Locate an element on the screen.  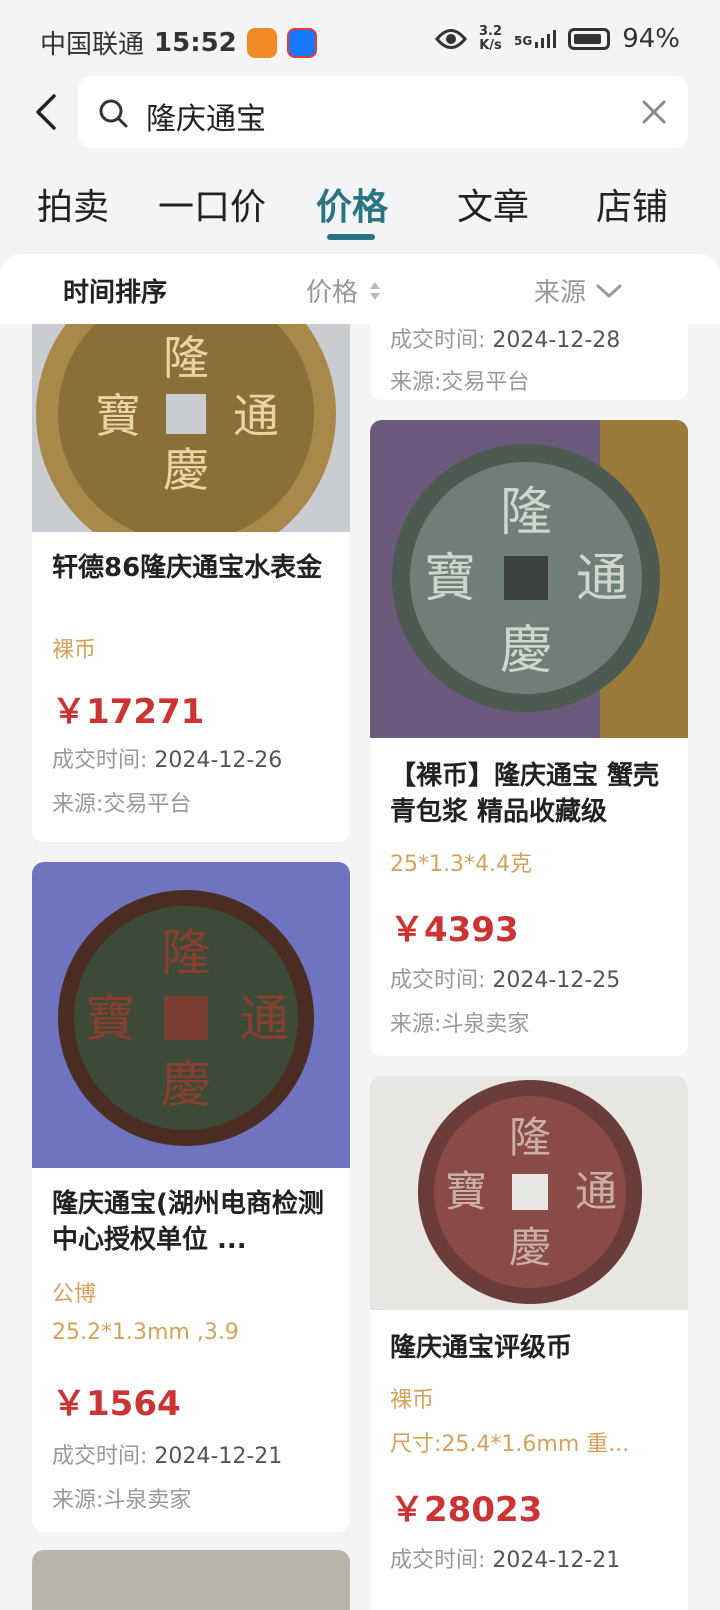
result-card: 成交时间: 2024-12-28 来源:交易平台 is located at coordinates (529, 362).